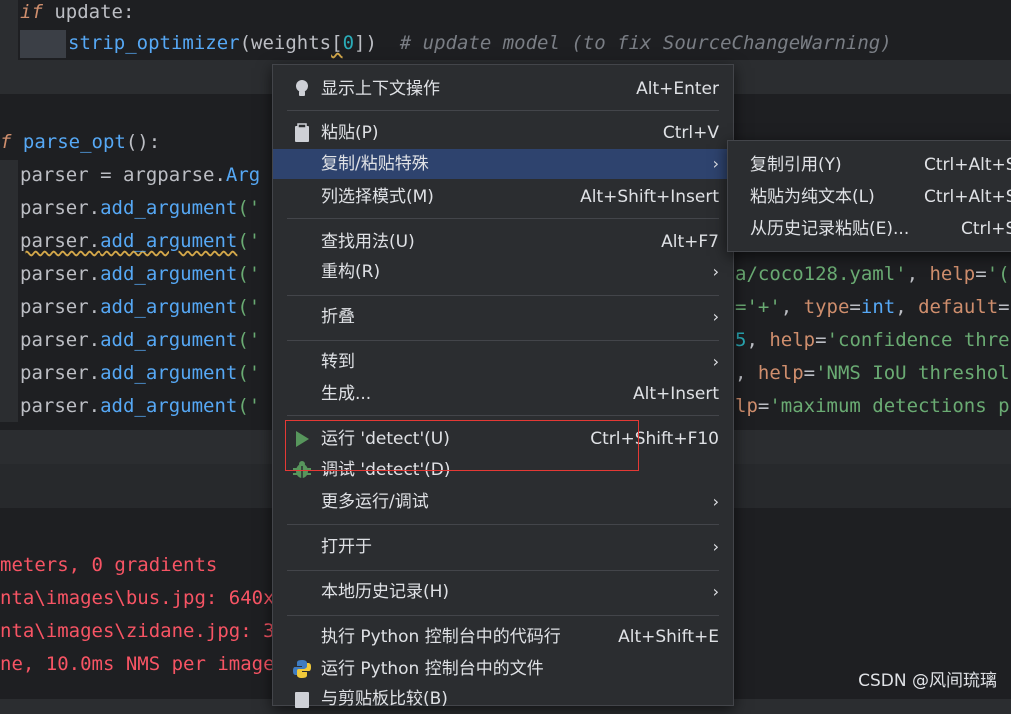 This screenshot has width=1011, height=714. I want to click on code-fragment-r3: 5, help='confidence thre, so click(872, 340).